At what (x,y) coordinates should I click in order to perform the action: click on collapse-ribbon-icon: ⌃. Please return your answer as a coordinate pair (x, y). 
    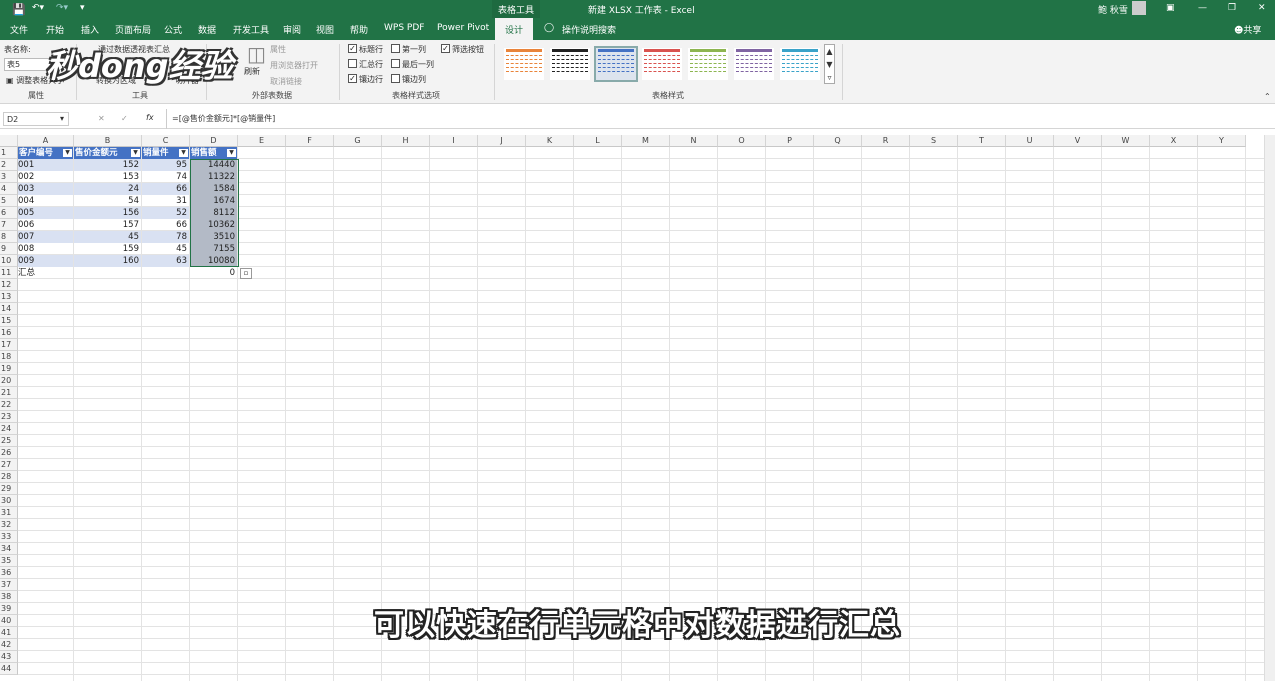
    Looking at the image, I should click on (1267, 96).